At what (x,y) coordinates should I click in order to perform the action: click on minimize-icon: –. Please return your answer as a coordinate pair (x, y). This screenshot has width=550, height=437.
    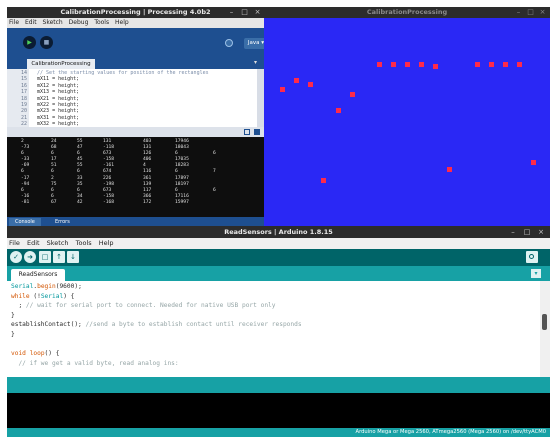
    Looking at the image, I should click on (231, 12).